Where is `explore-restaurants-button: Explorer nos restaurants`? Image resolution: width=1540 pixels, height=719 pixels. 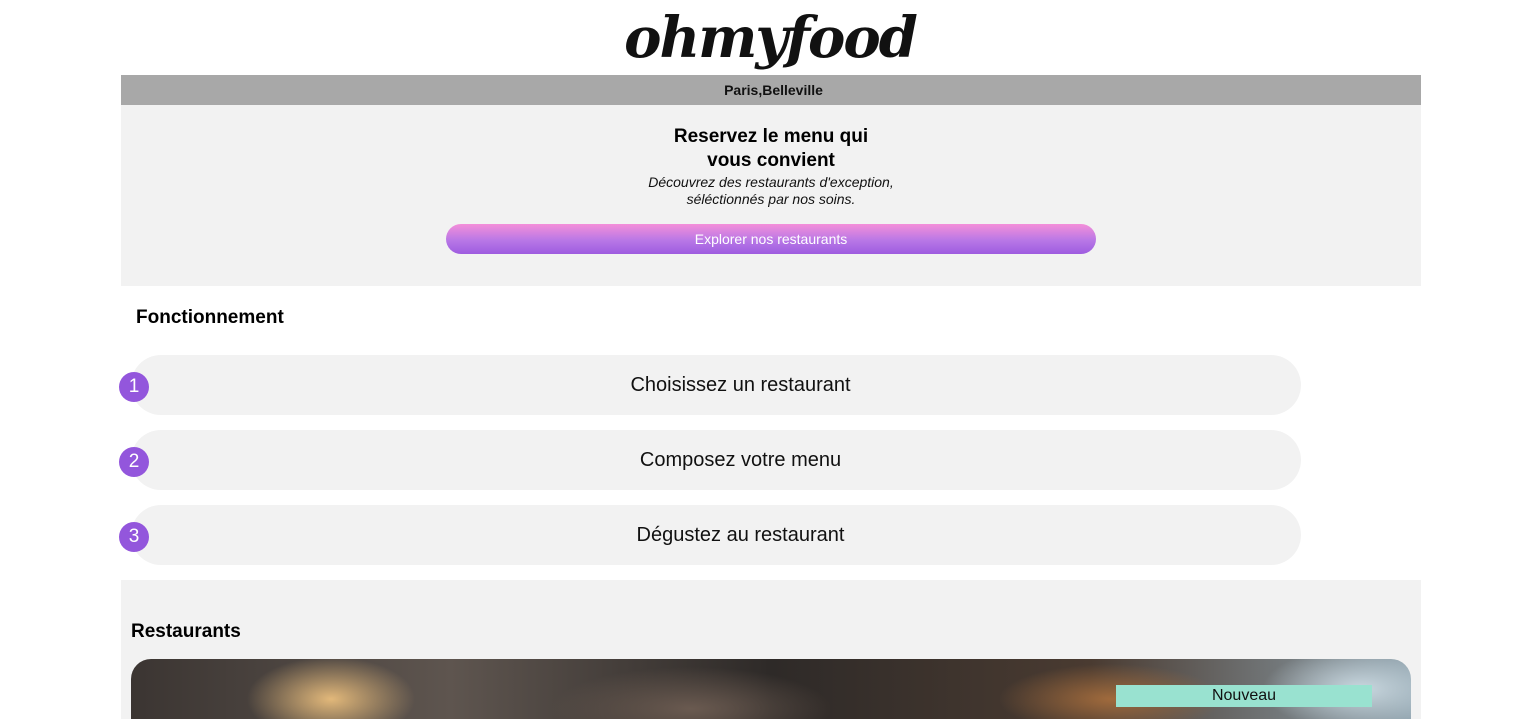 explore-restaurants-button: Explorer nos restaurants is located at coordinates (771, 239).